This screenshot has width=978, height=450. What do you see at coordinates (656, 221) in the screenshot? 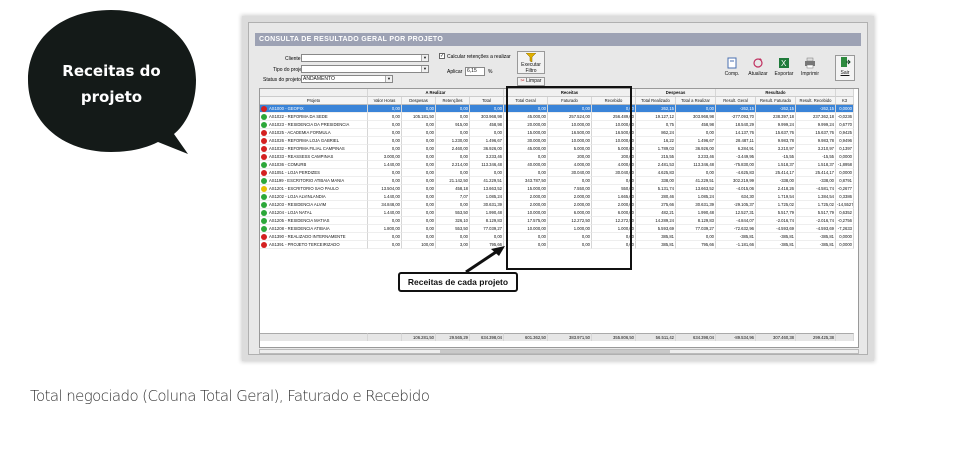
I see `value-cell: 14.289,24` at bounding box center [656, 221].